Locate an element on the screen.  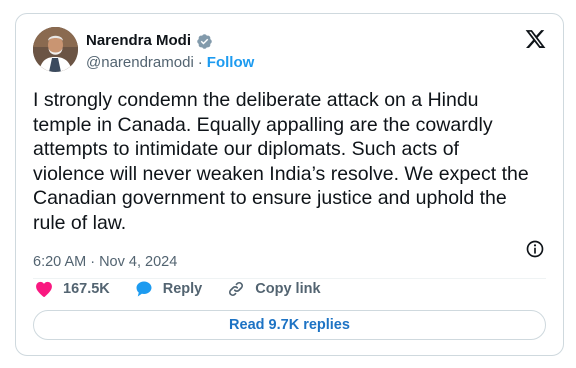
like-button: 167.5K is located at coordinates (72, 289).